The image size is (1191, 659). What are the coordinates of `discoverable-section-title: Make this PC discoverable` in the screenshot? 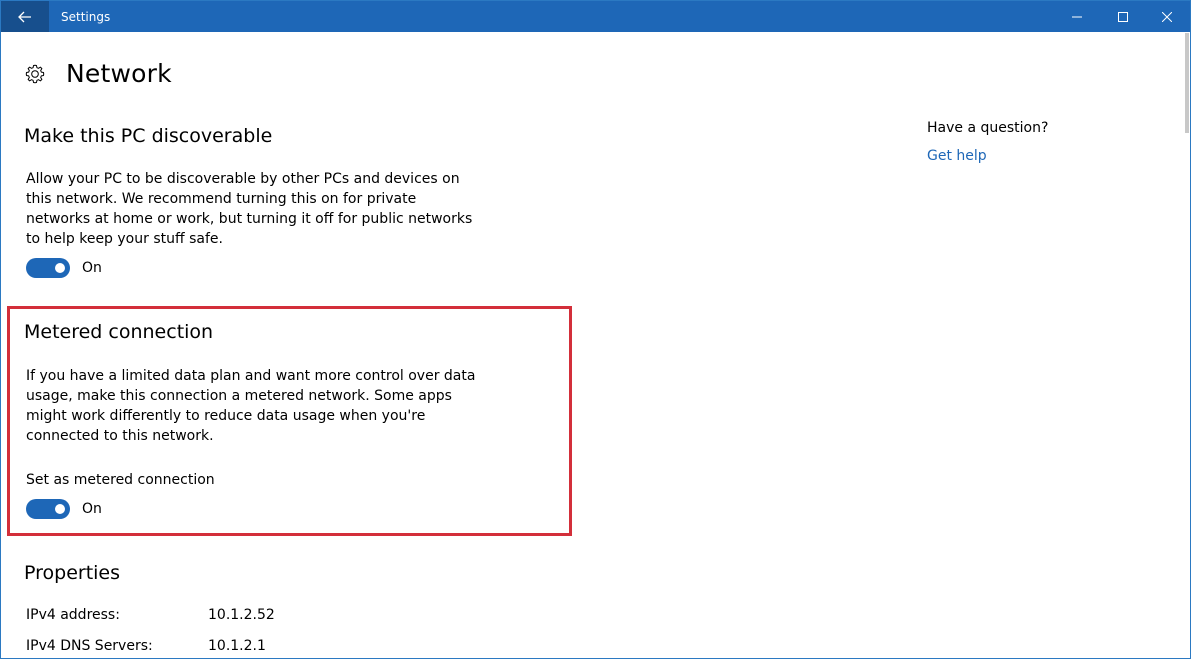 It's located at (148, 136).